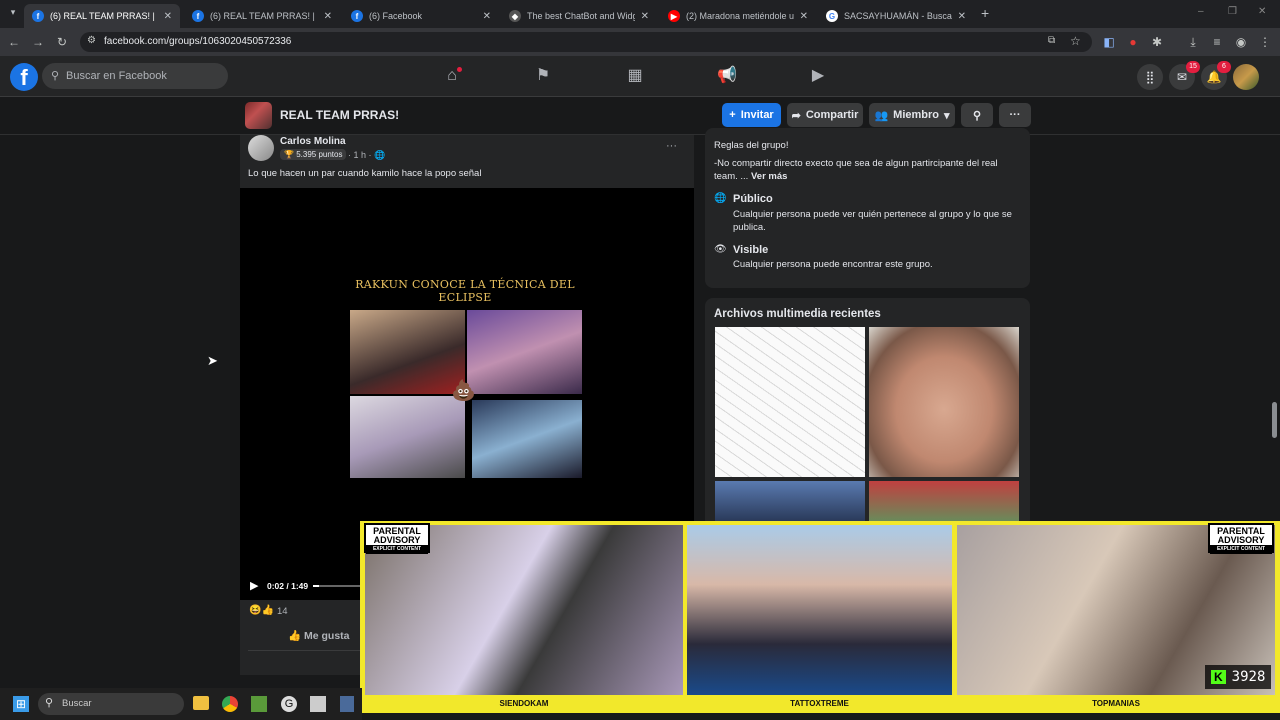  What do you see at coordinates (366, 155) in the screenshot?
I see `post-time: · 1 h · 🌐` at bounding box center [366, 155].